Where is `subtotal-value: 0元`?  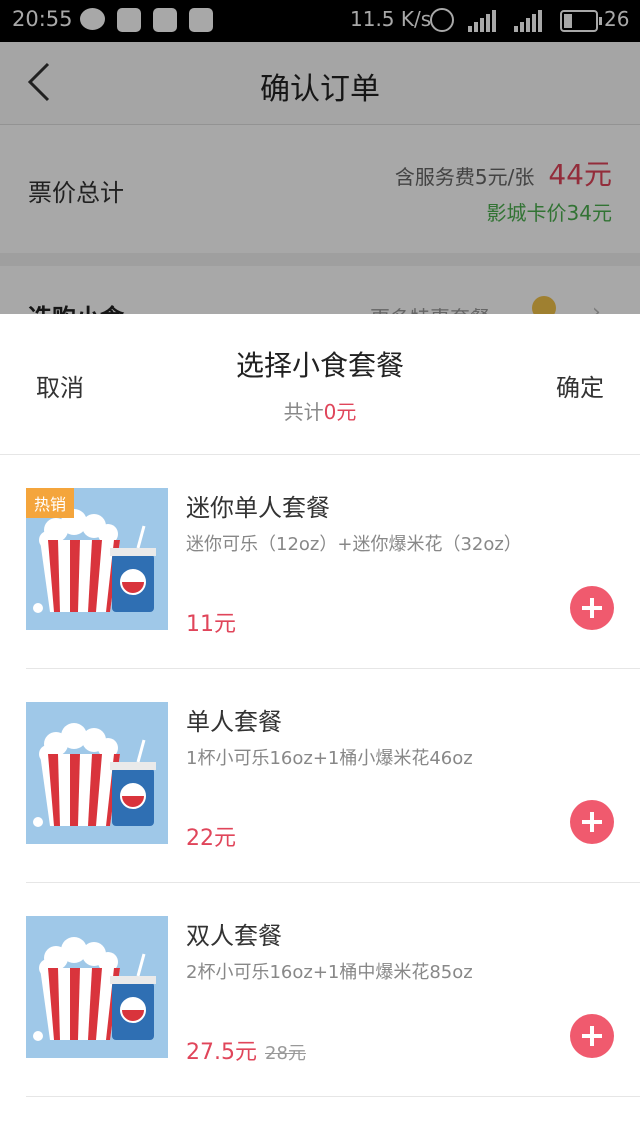 subtotal-value: 0元 is located at coordinates (340, 412).